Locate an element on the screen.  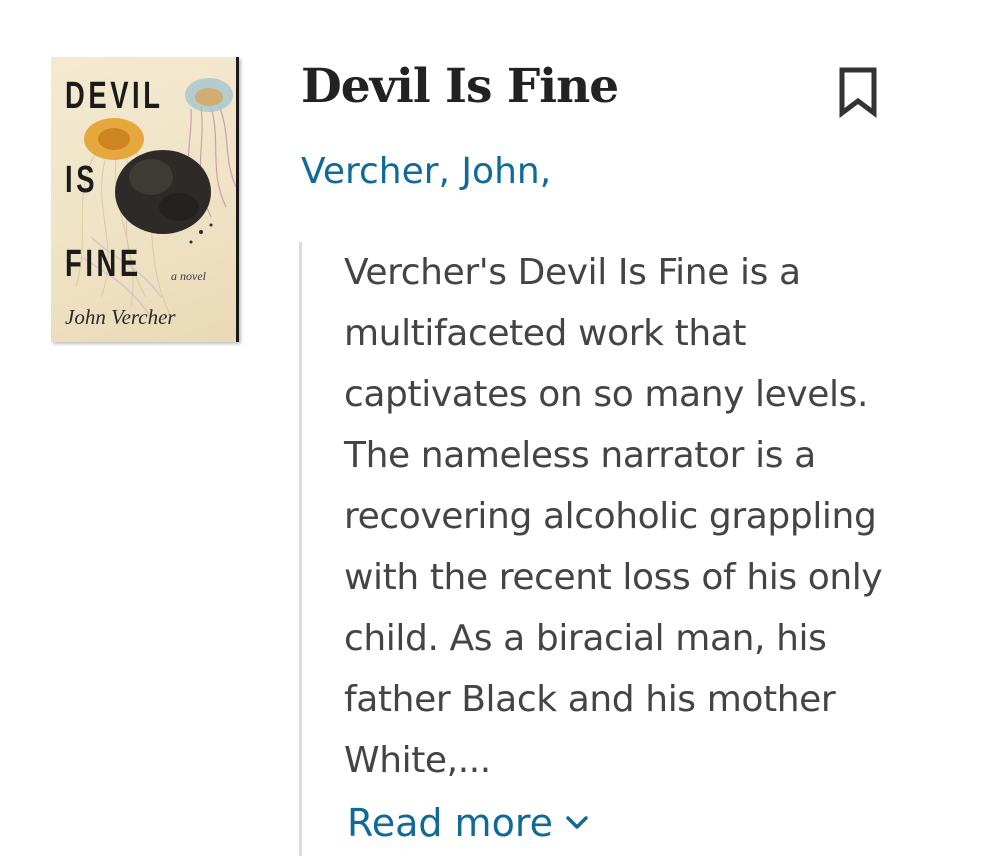
cover-title-word-3: FINE is located at coordinates (103, 264).